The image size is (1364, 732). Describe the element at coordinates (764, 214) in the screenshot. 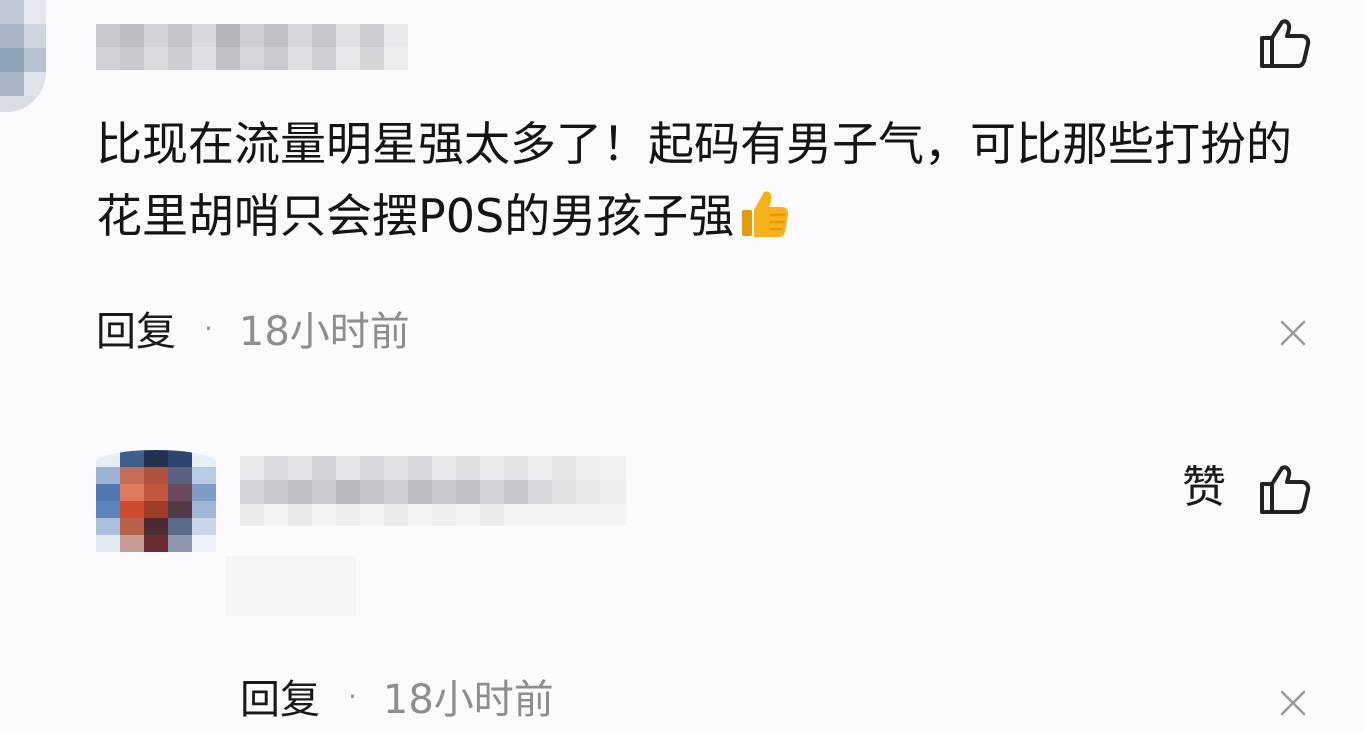

I see `thumbs-up-emoji-icon` at that location.